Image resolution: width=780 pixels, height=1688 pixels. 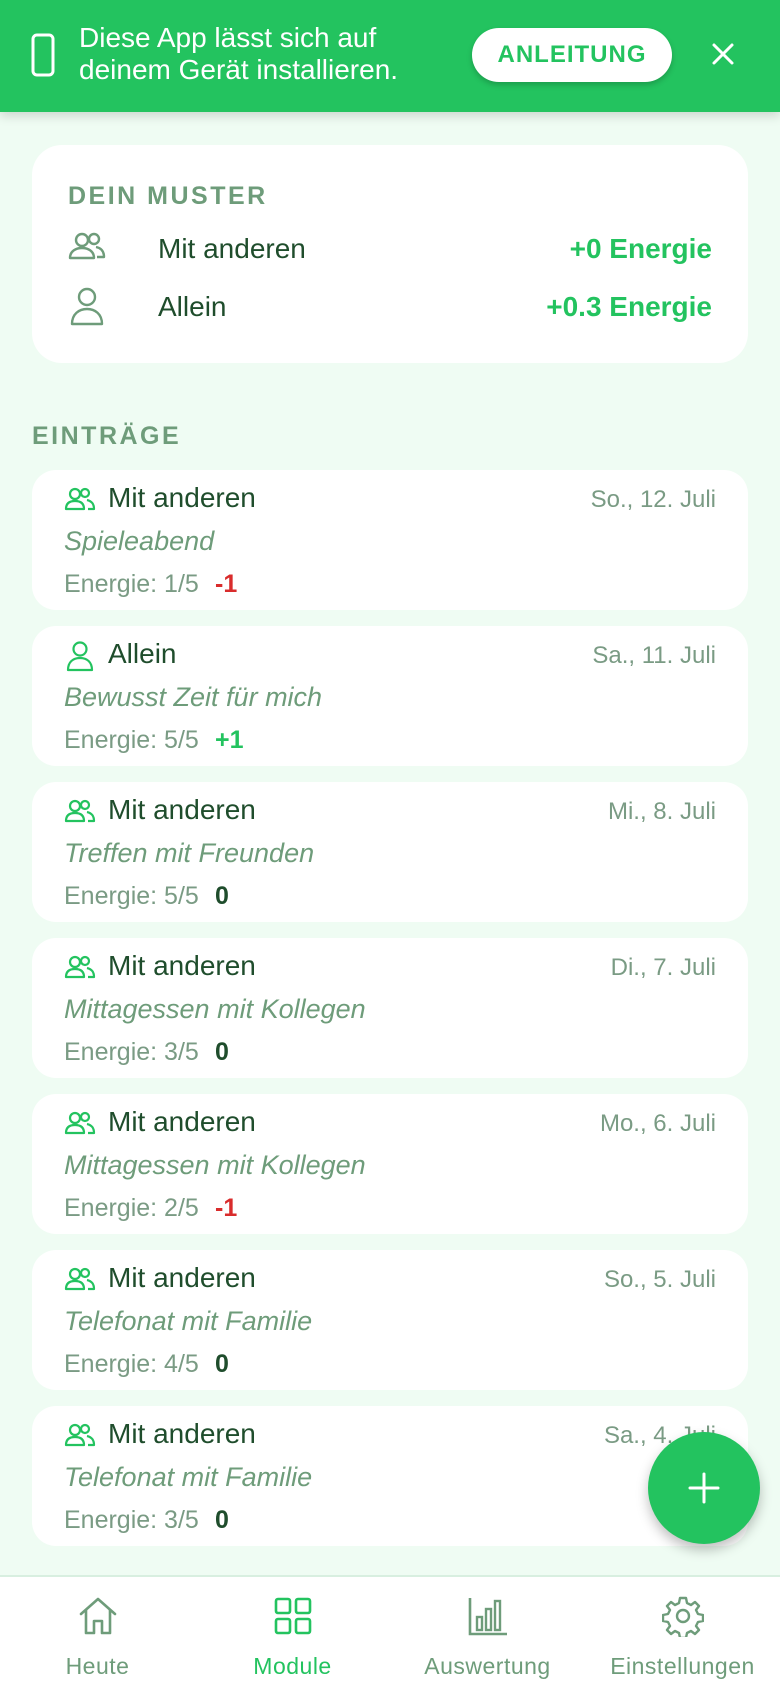 I want to click on guide-button: ANLEITUNG, so click(x=572, y=55).